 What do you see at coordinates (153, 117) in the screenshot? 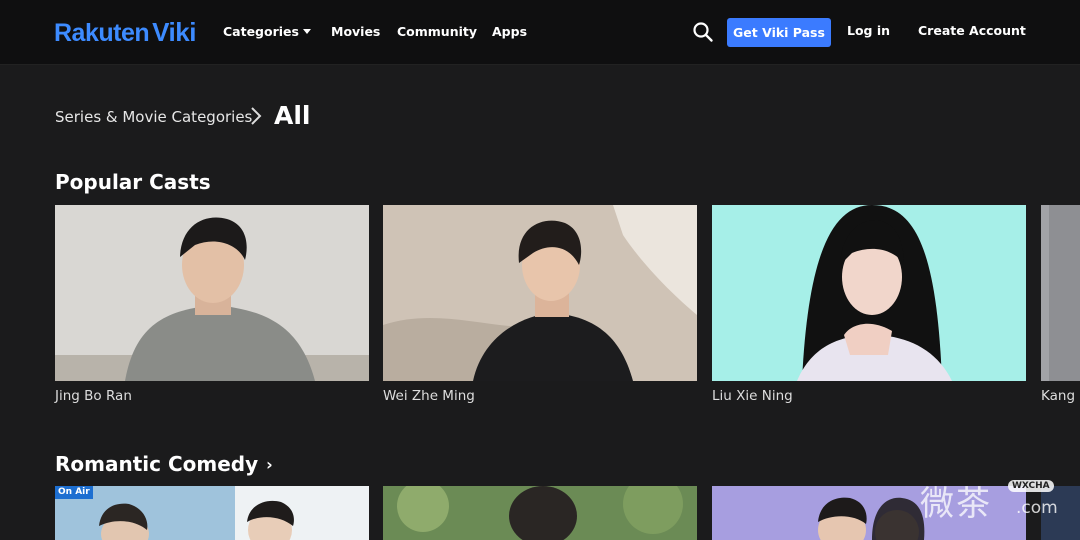
I see `breadcrumb-parent-link: Series & Movie Categories` at bounding box center [153, 117].